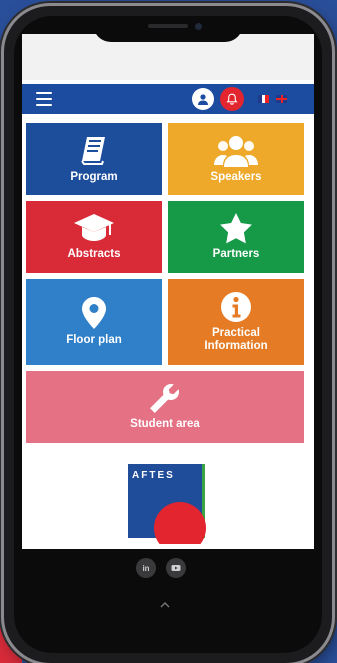 Image resolution: width=337 pixels, height=663 pixels. I want to click on uk-flag-icon, so click(281, 99).